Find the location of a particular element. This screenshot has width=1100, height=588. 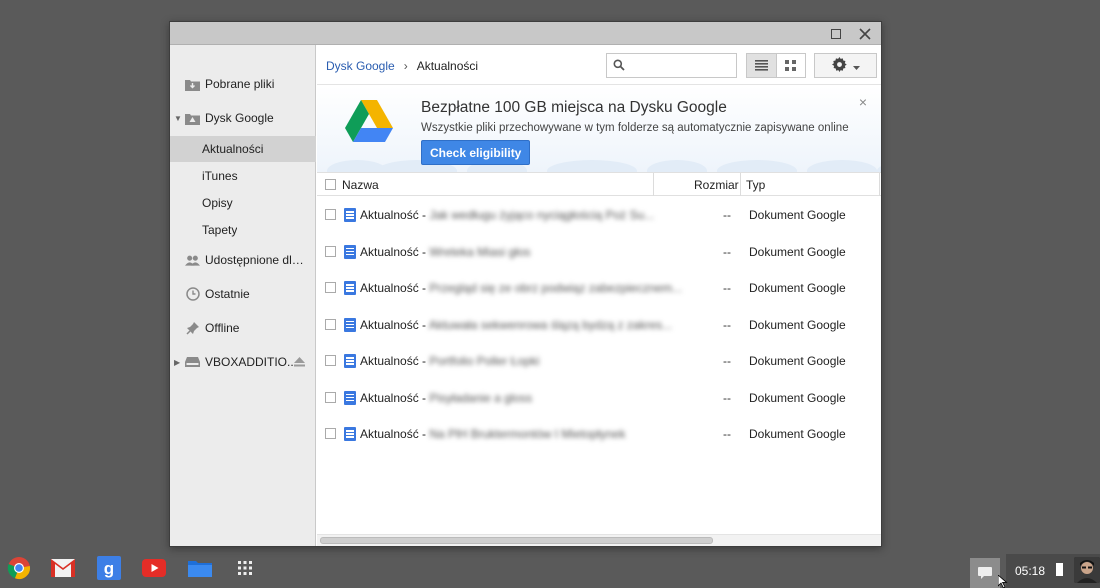

horizontal-scrollbar is located at coordinates (599, 540).